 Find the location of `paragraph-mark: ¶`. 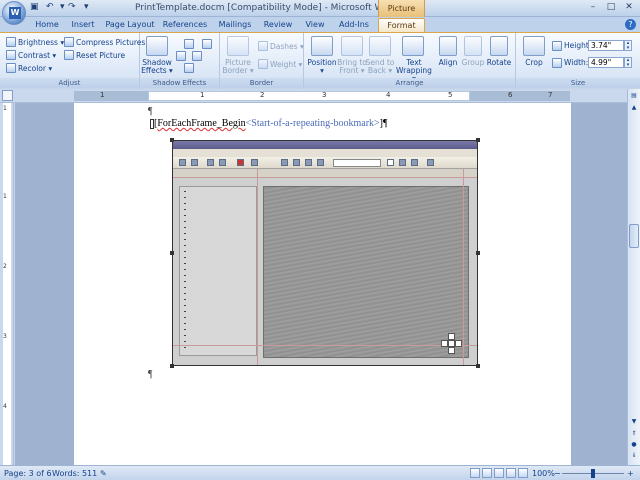

paragraph-mark: ¶ is located at coordinates (150, 374).